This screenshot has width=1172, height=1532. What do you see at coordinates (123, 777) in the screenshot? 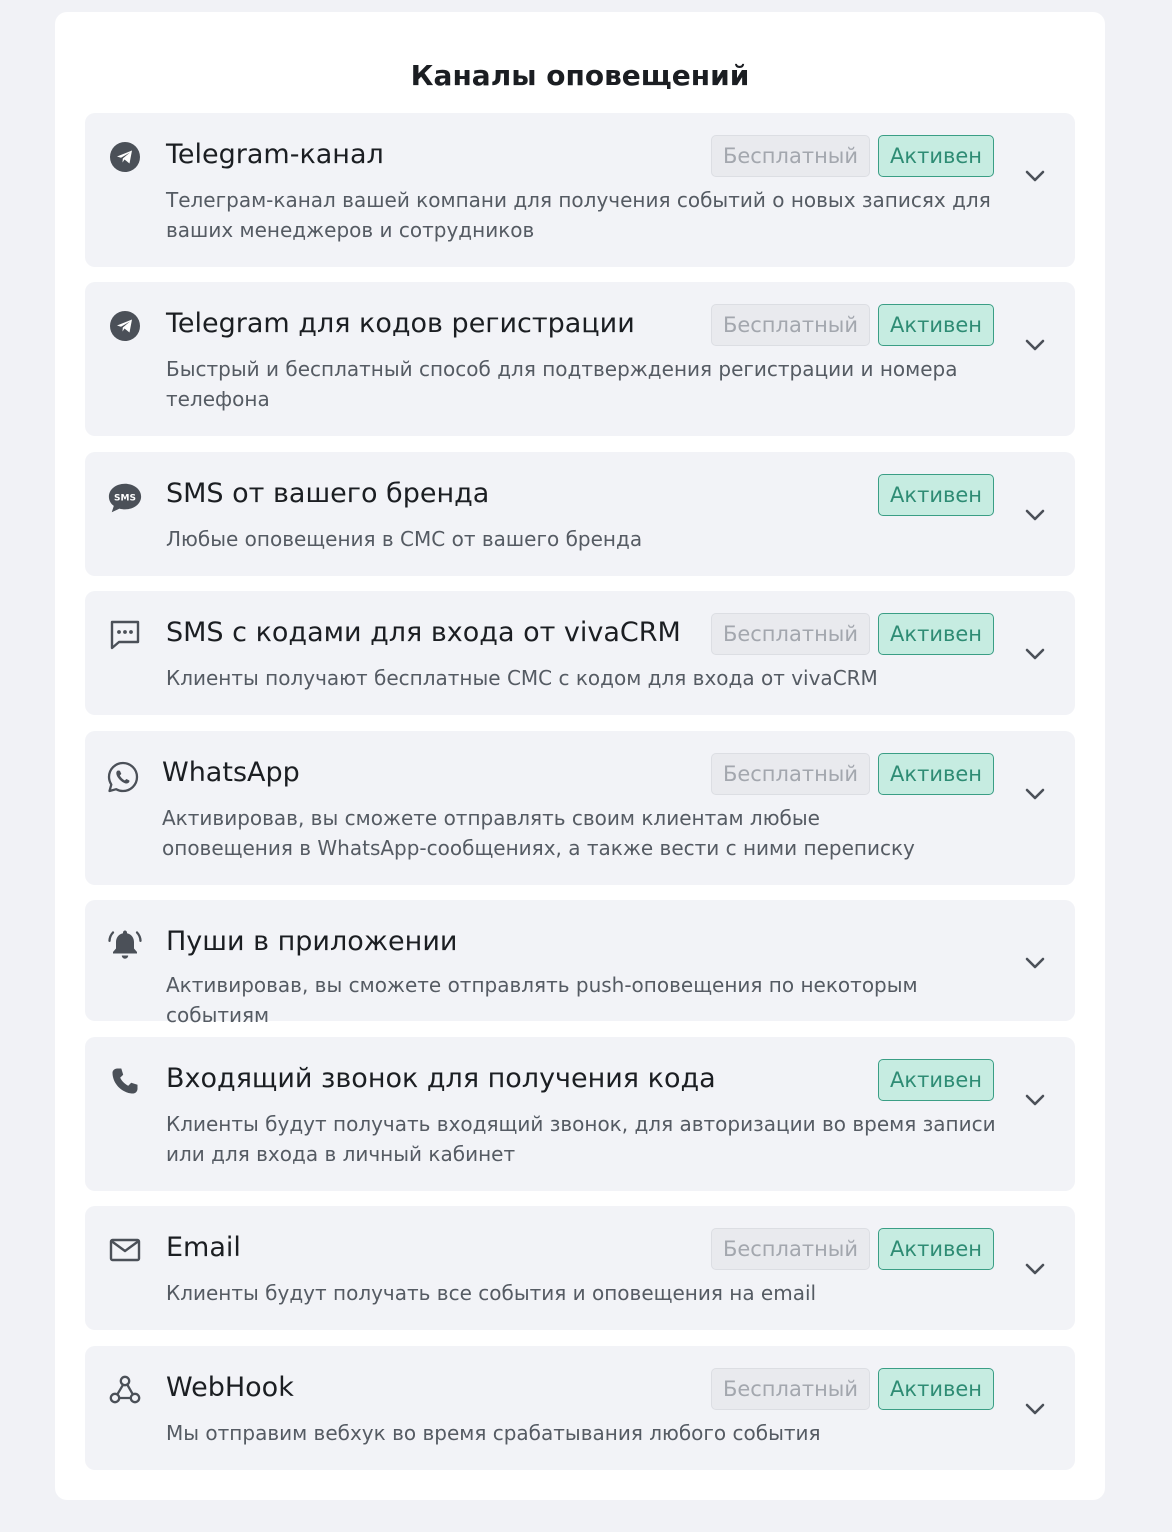
I see `whatsapp-icon` at bounding box center [123, 777].